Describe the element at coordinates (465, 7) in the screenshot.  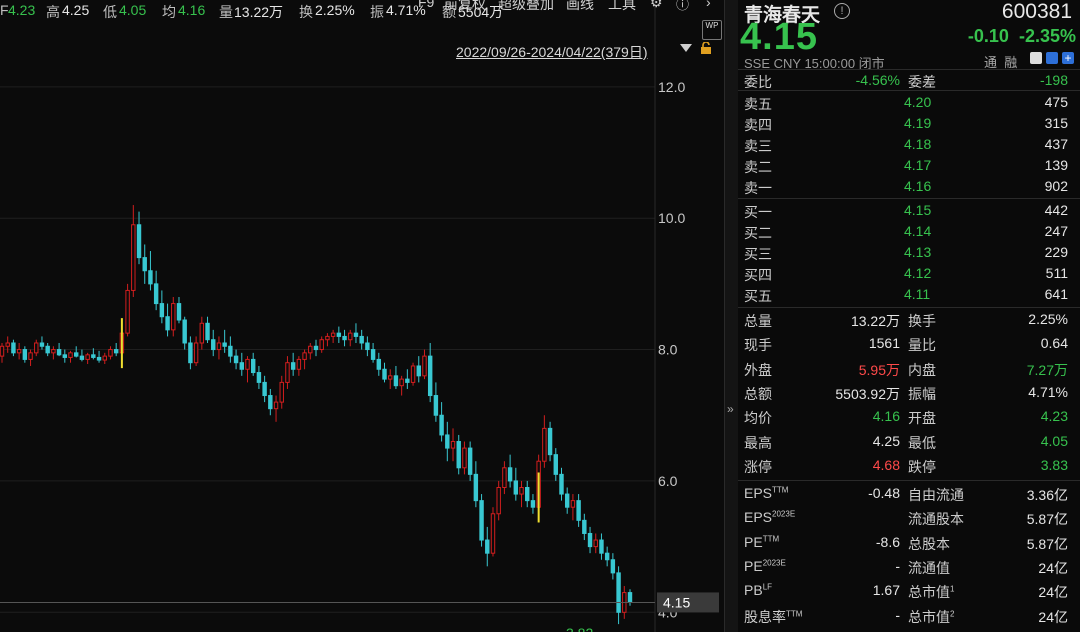
I see `menu-adjust: 前复权` at that location.